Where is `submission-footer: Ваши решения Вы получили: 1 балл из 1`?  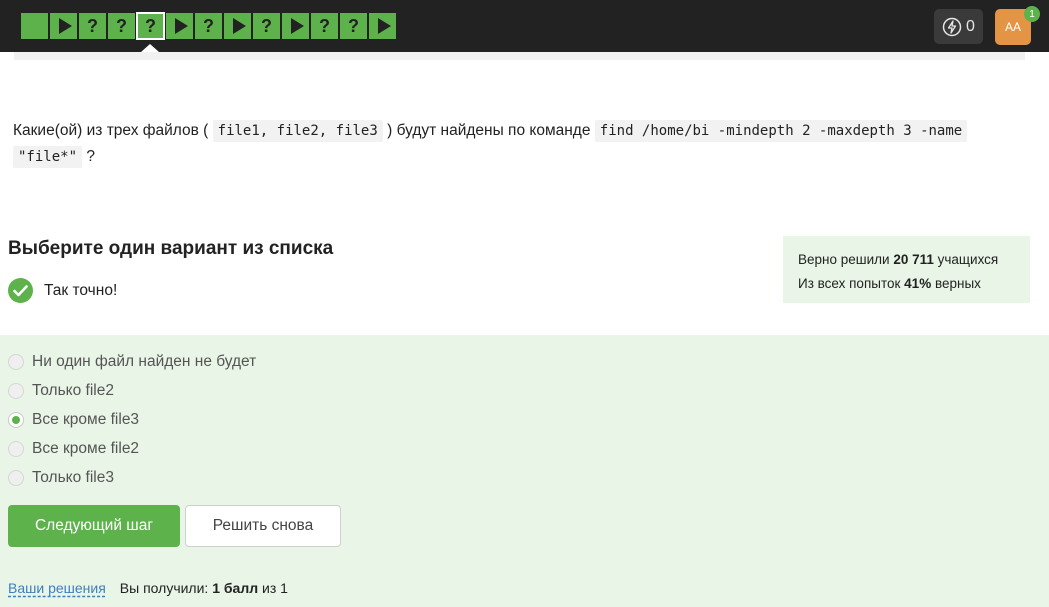 submission-footer: Ваши решения Вы получили: 1 балл из 1 is located at coordinates (148, 588).